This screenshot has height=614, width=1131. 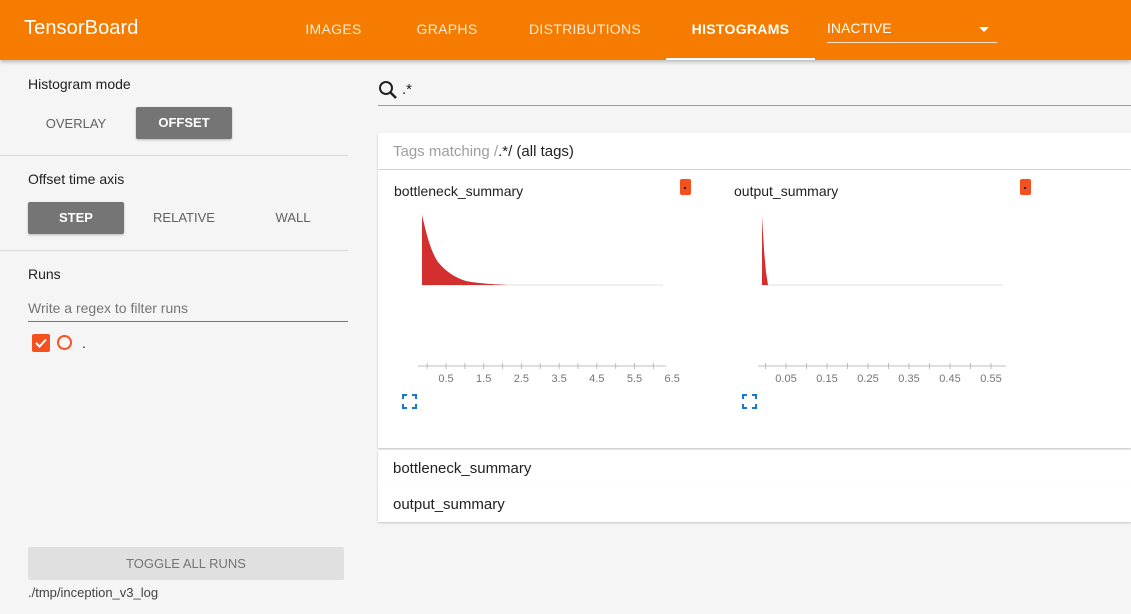 I want to click on tags-suffix: / (all tags), so click(x=541, y=151).